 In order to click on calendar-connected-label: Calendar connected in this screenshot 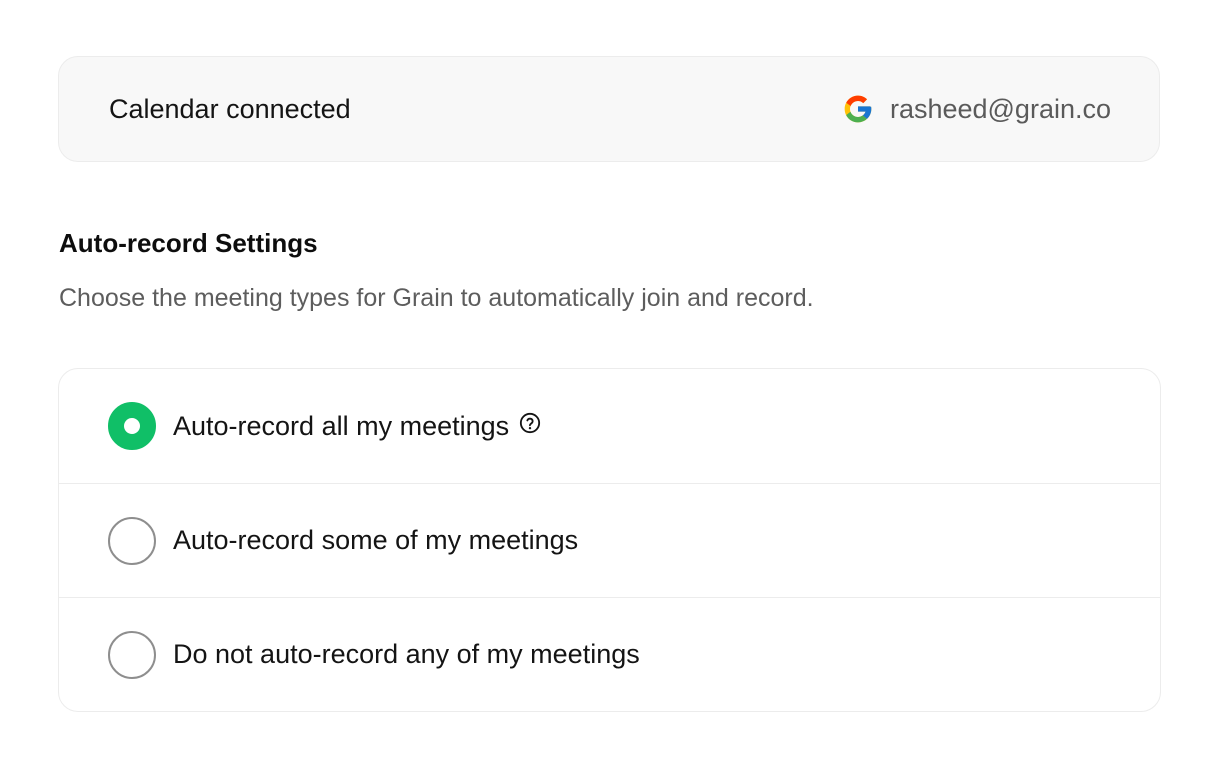, I will do `click(230, 108)`.